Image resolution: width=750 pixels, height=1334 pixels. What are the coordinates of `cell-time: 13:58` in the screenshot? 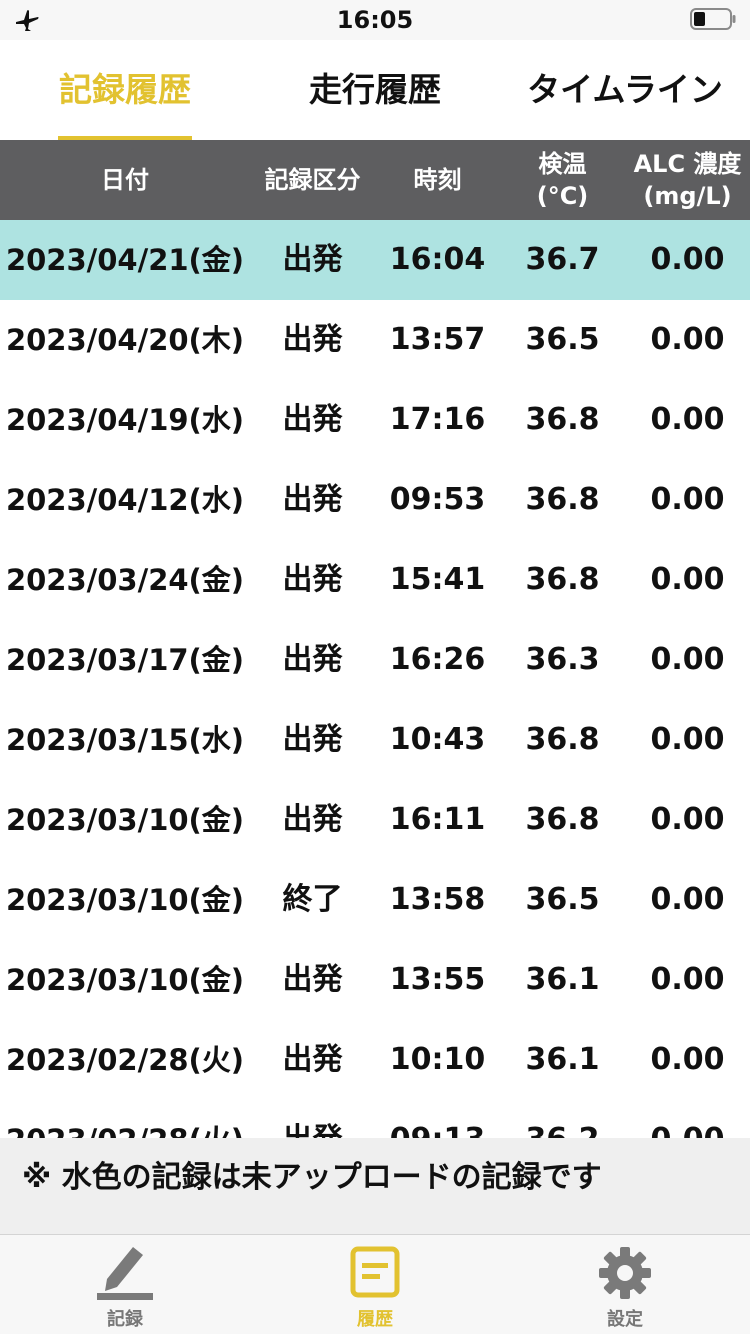 It's located at (437, 899).